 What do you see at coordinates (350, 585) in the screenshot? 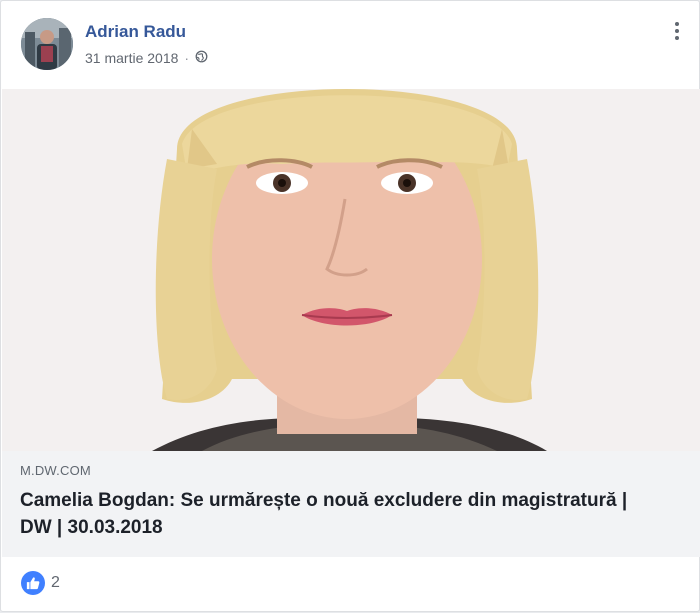
I see `post-footer: 2` at bounding box center [350, 585].